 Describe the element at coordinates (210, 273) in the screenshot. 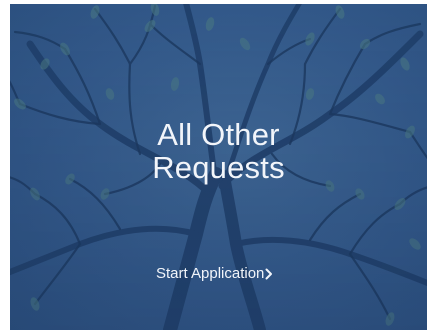

I see `start-application-label: Start Application` at that location.